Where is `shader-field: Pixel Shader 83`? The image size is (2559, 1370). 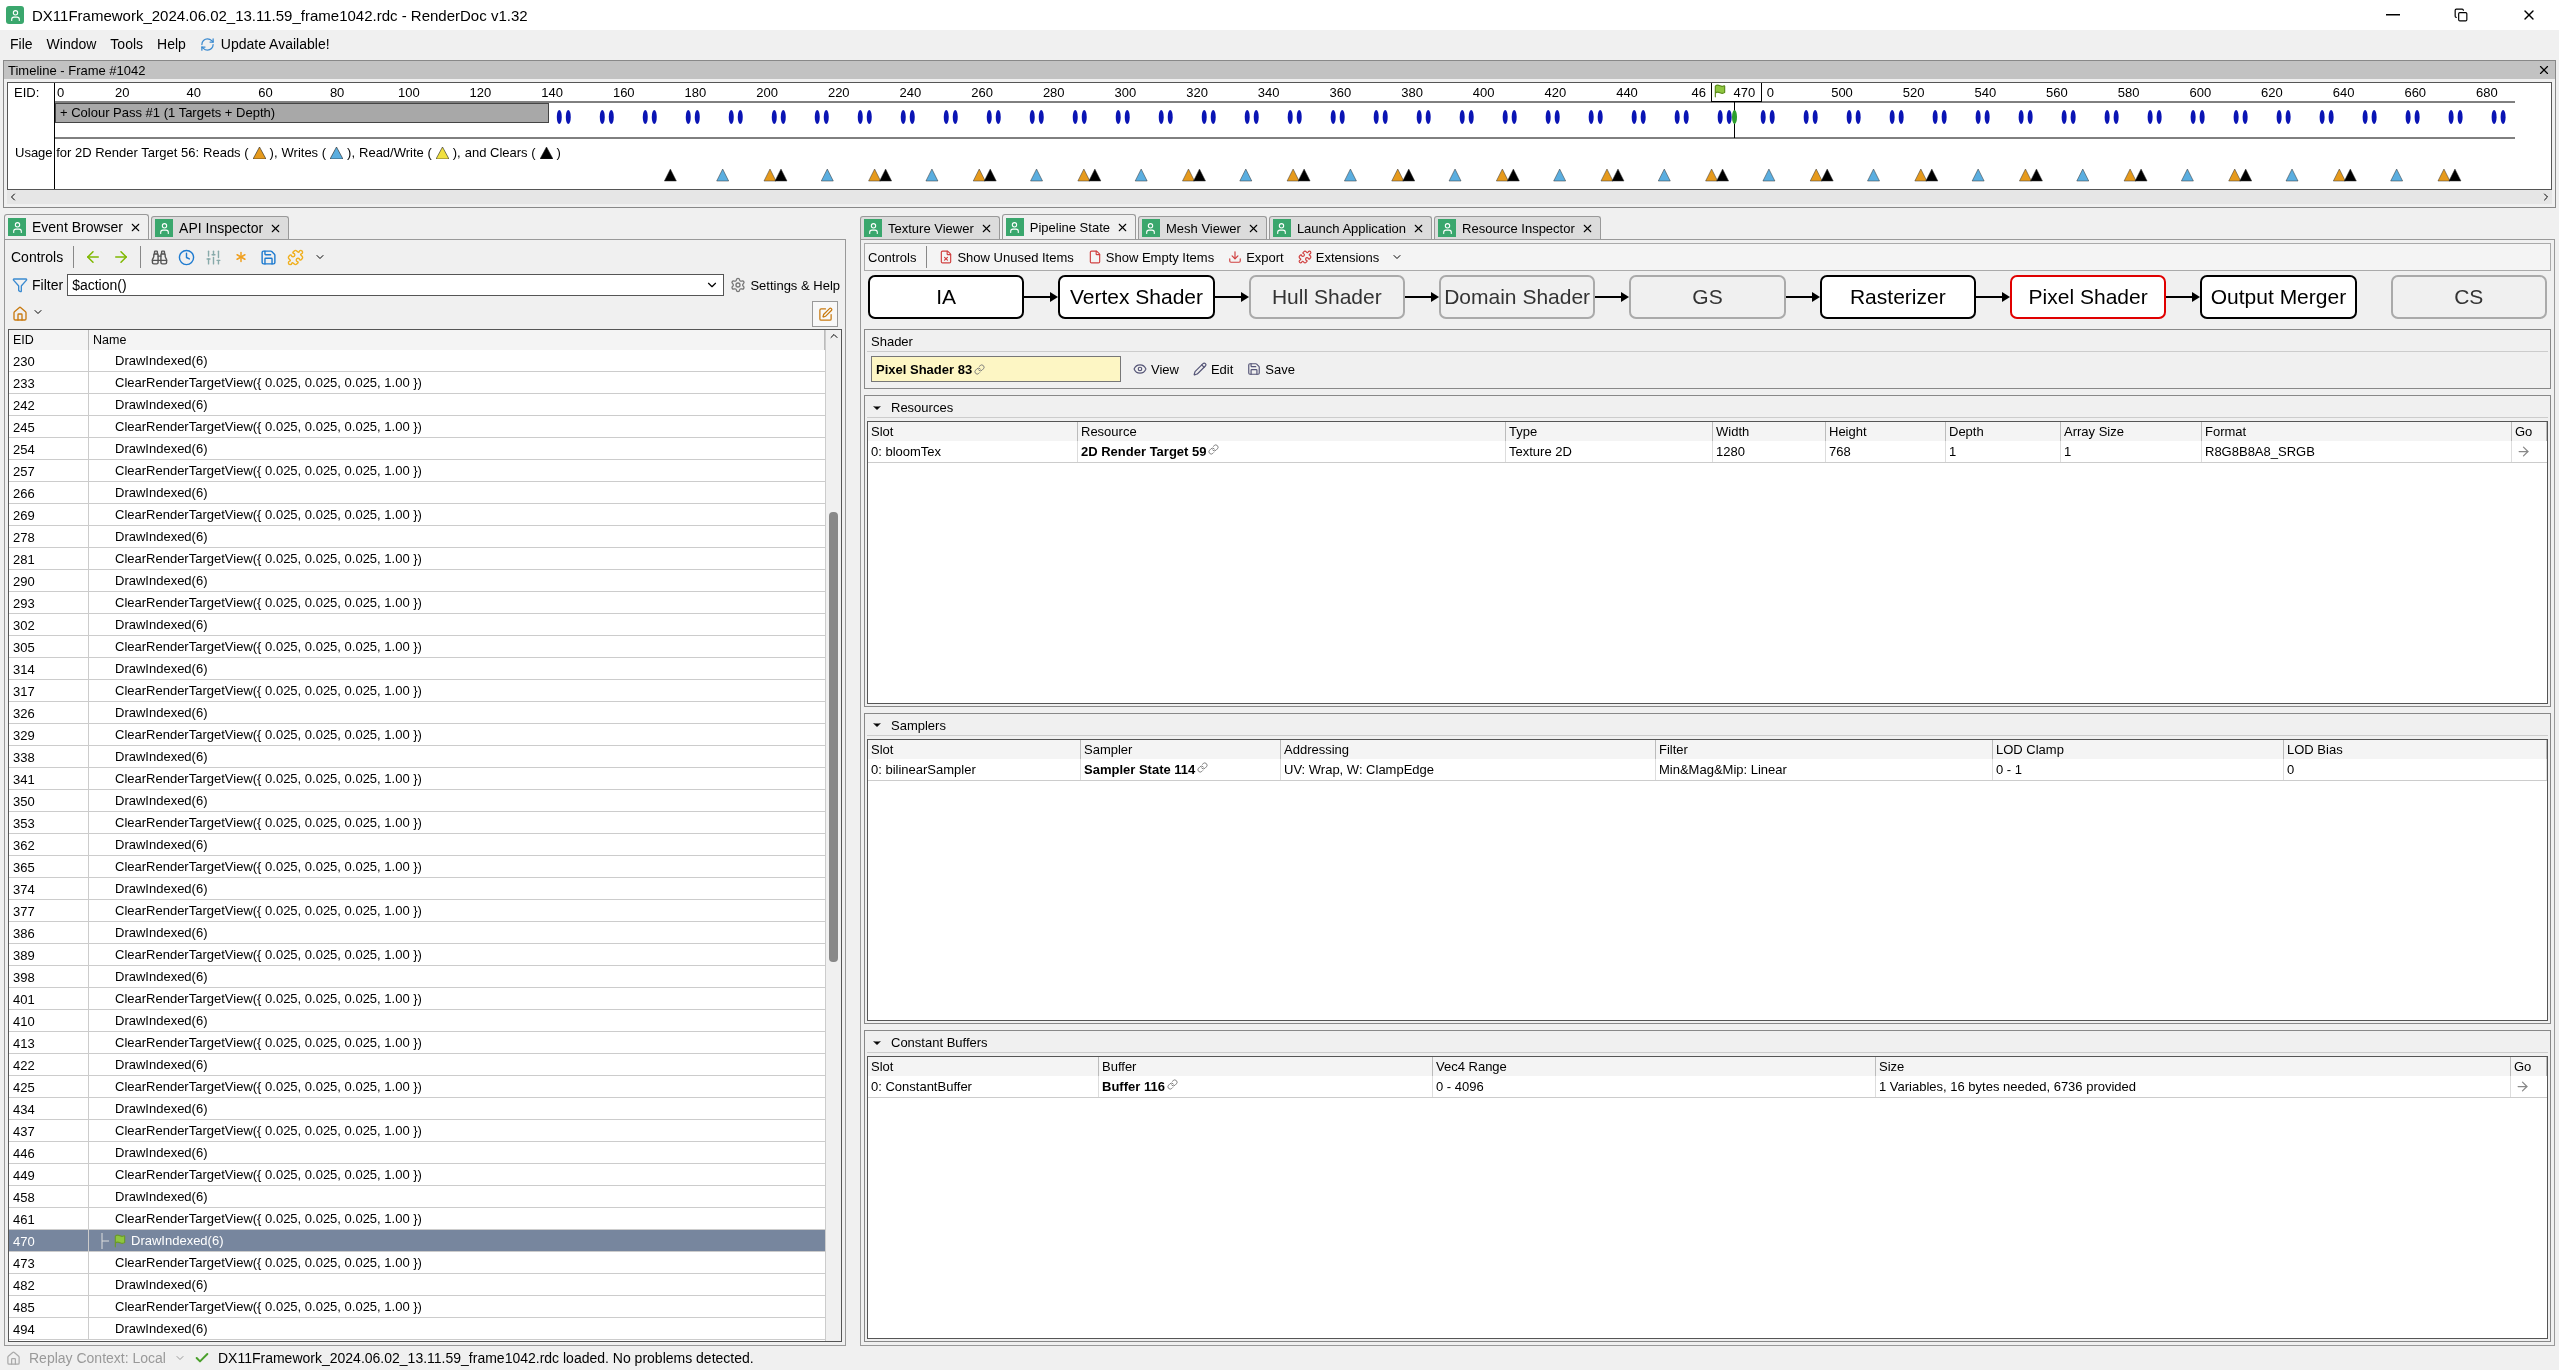 shader-field: Pixel Shader 83 is located at coordinates (996, 369).